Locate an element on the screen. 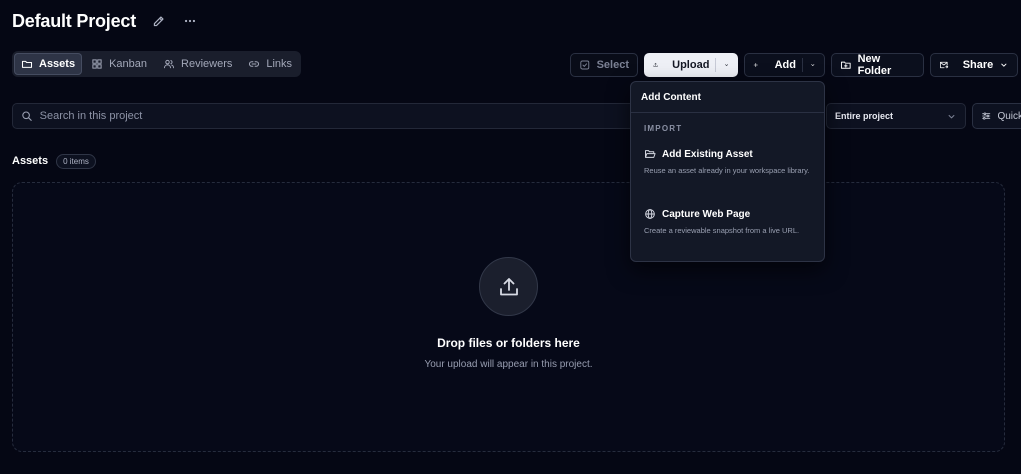  tab-assets-label: Assets is located at coordinates (57, 64).